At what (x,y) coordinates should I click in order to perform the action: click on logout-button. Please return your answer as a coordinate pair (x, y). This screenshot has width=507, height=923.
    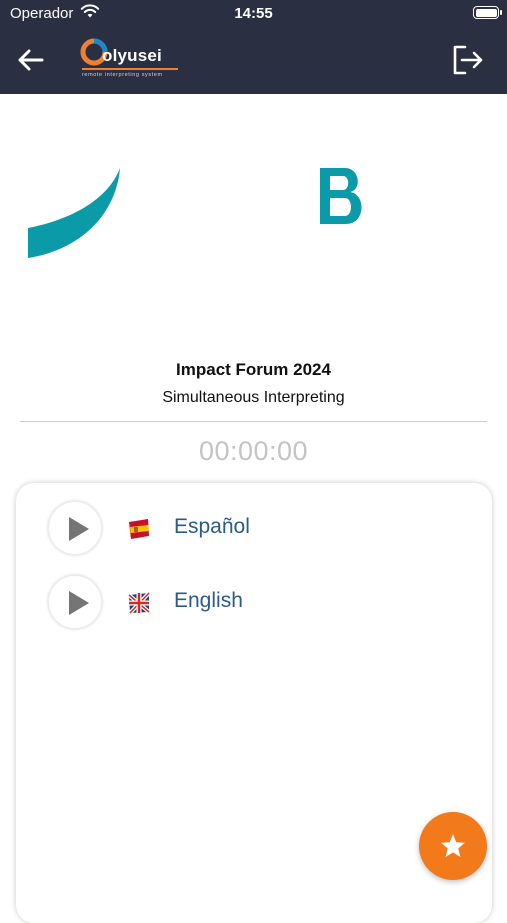
    Looking at the image, I should click on (467, 60).